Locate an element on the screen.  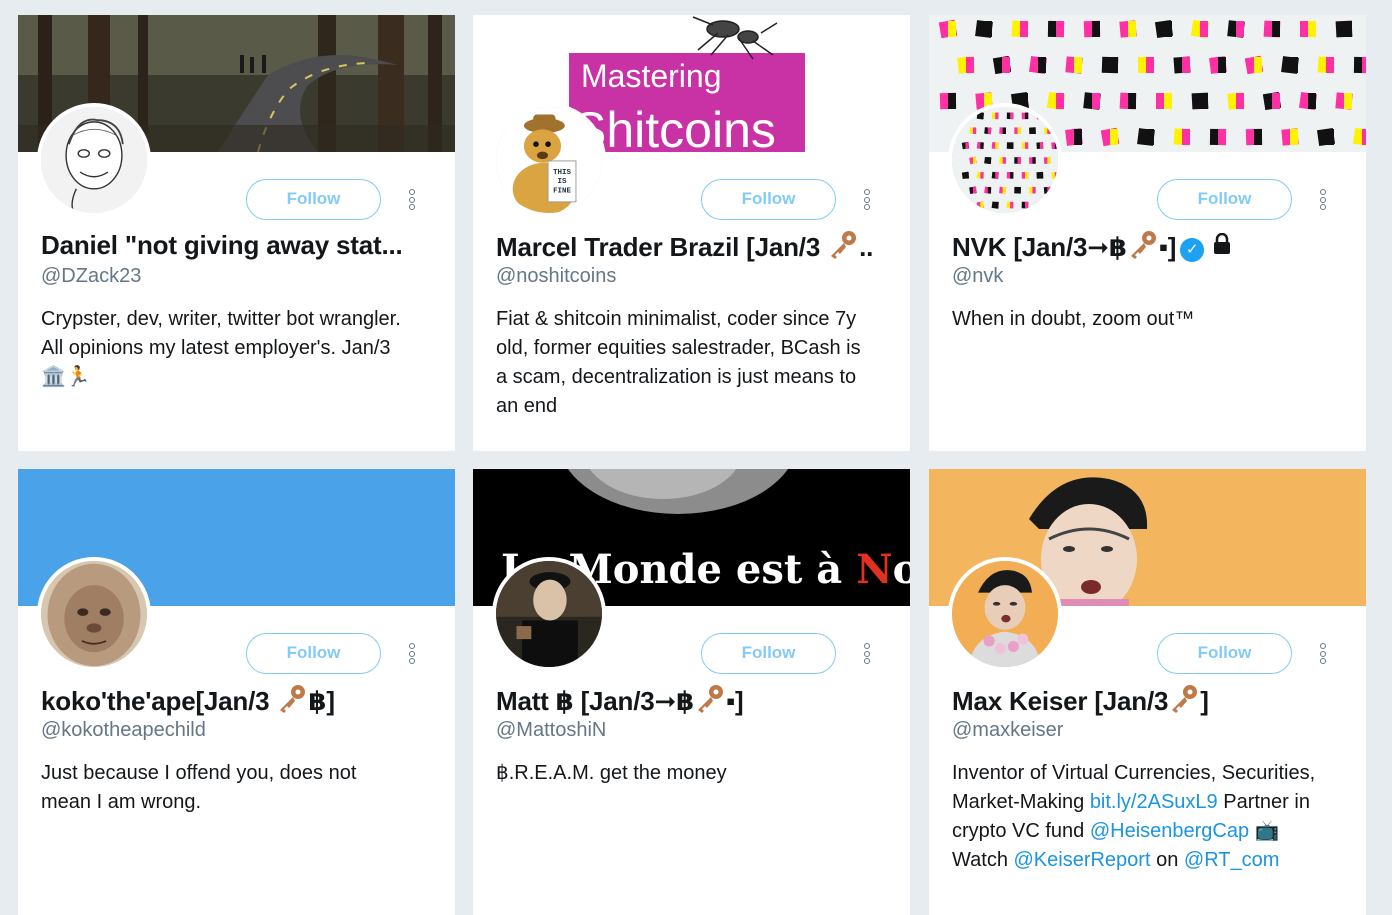
lock-icon is located at coordinates (1222, 246).